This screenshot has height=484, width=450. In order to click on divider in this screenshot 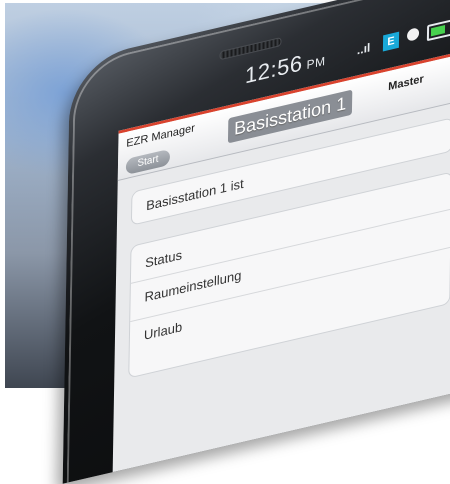, I will do `click(290, 246)`.